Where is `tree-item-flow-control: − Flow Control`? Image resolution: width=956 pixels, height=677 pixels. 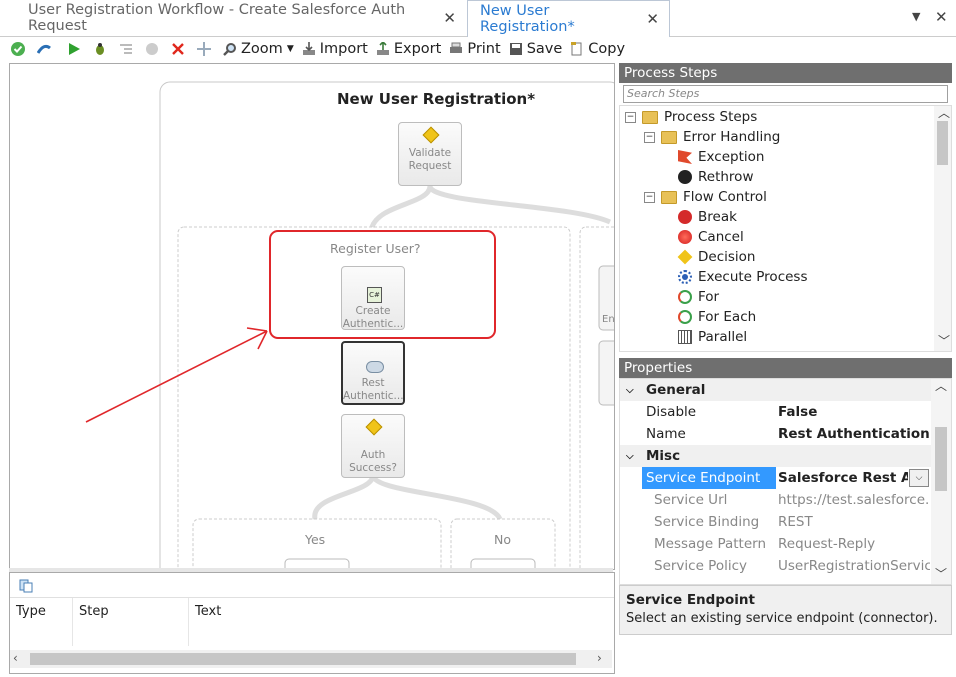
tree-item-flow-control: − Flow Control is located at coordinates (705, 197).